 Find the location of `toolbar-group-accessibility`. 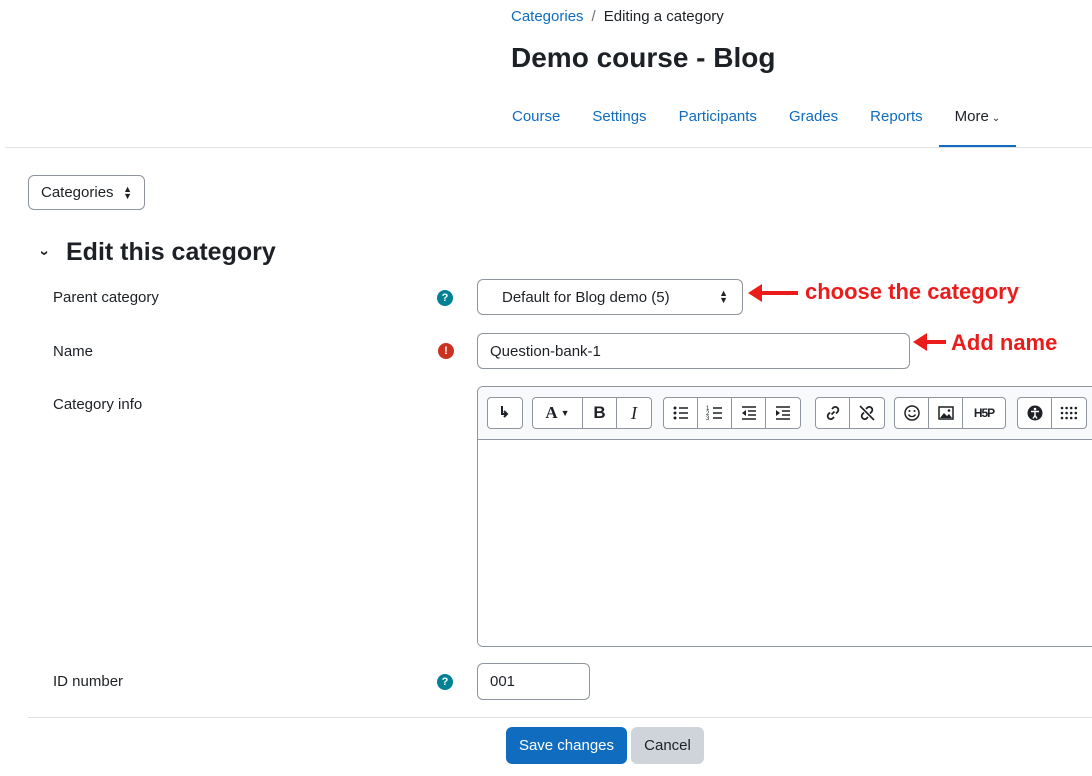

toolbar-group-accessibility is located at coordinates (1052, 413).